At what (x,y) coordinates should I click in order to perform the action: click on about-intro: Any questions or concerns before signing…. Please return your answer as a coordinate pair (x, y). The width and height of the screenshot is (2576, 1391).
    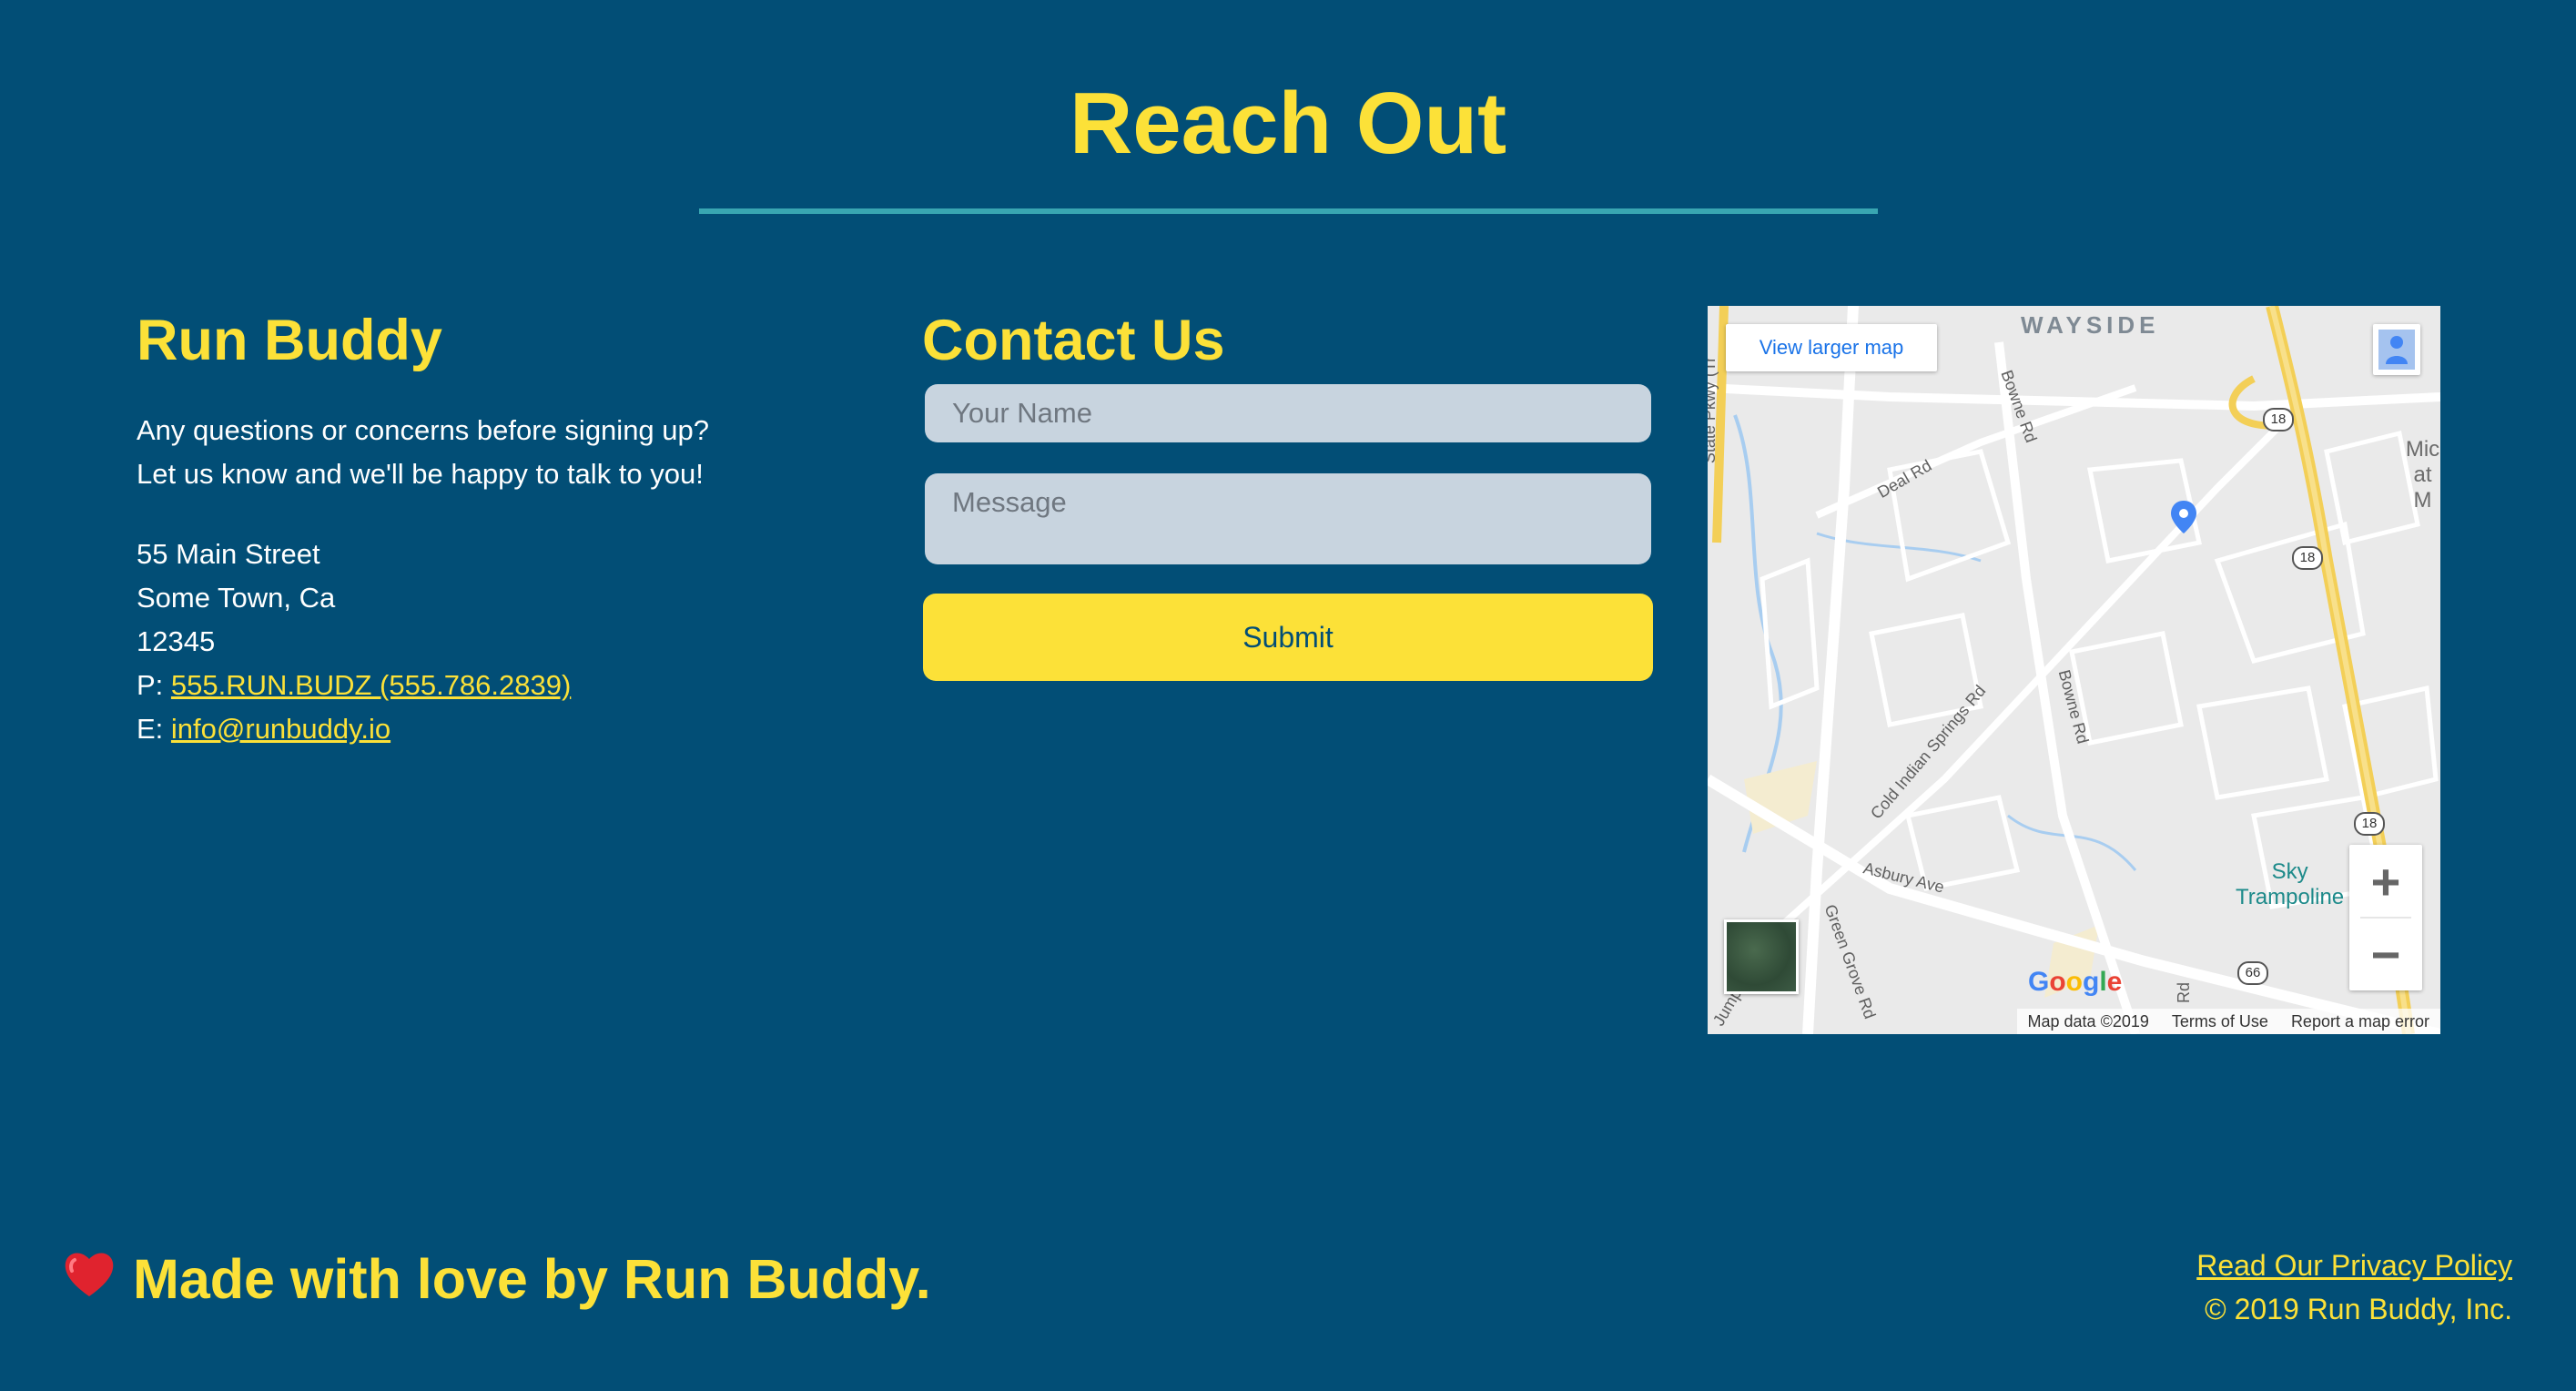
    Looking at the image, I should click on (423, 452).